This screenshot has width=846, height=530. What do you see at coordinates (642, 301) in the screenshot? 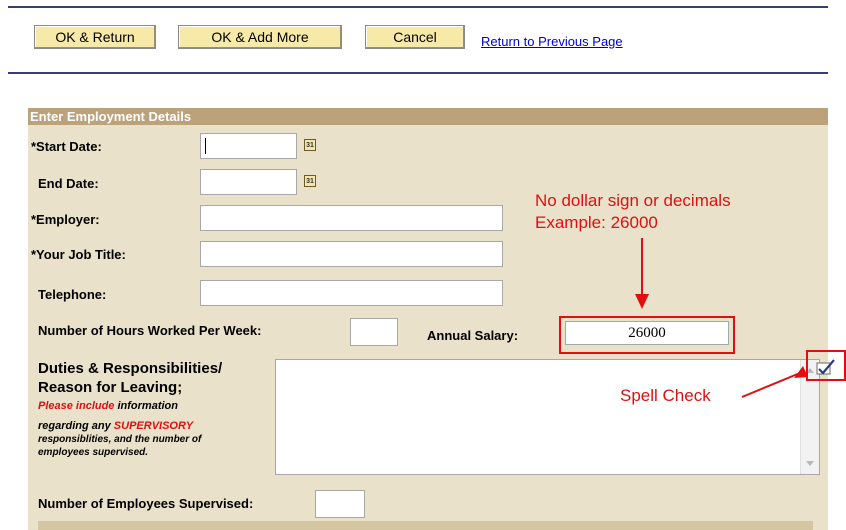
I see `salary-arrow-head` at bounding box center [642, 301].